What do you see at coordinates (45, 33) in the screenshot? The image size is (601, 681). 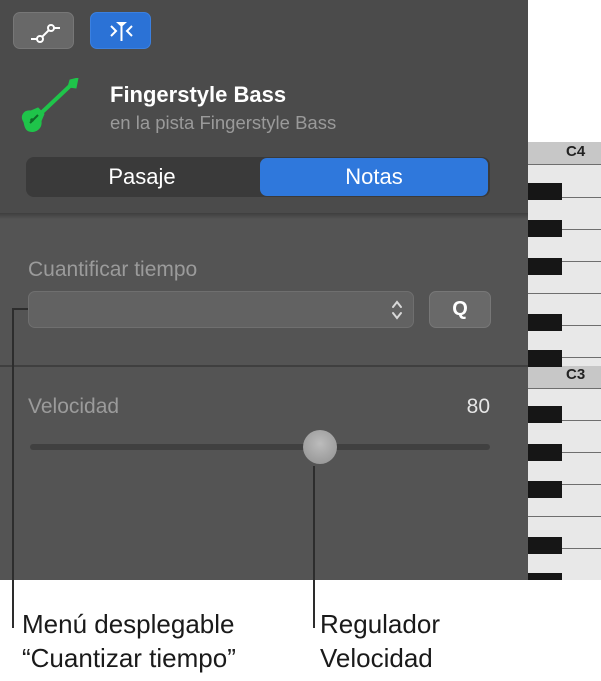 I see `automation-curve-icon` at bounding box center [45, 33].